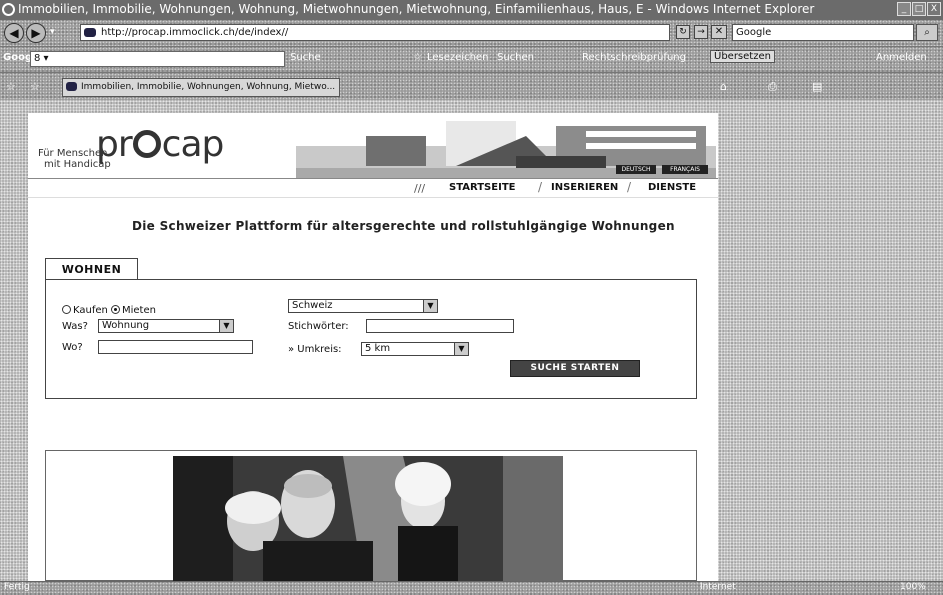 The width and height of the screenshot is (943, 595). Describe the element at coordinates (515, 57) in the screenshot. I see `toolbar-check: Suchen` at that location.